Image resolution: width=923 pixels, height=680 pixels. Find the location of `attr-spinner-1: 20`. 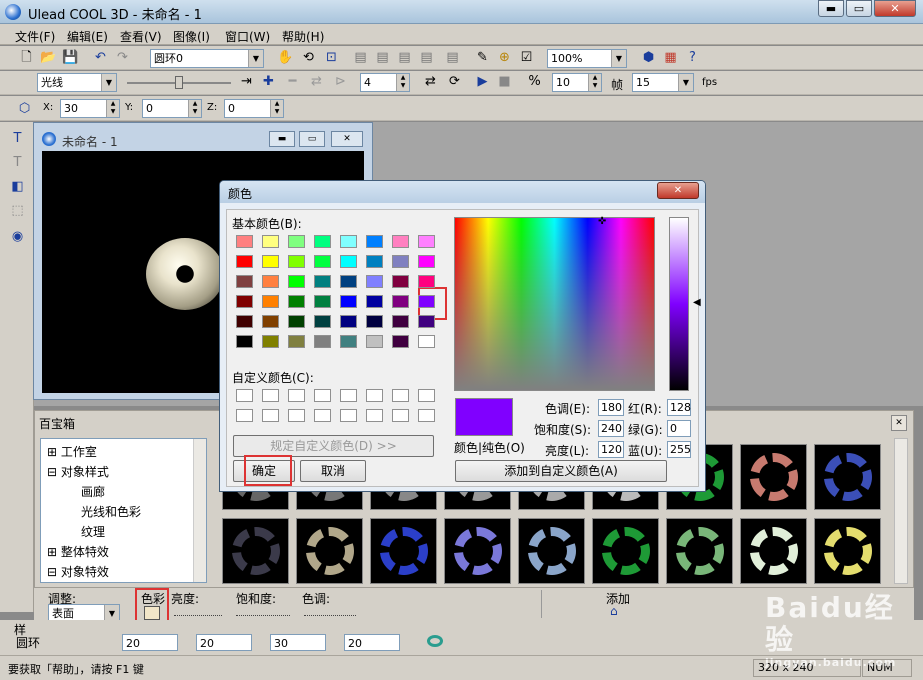

attr-spinner-1: 20 is located at coordinates (150, 642).